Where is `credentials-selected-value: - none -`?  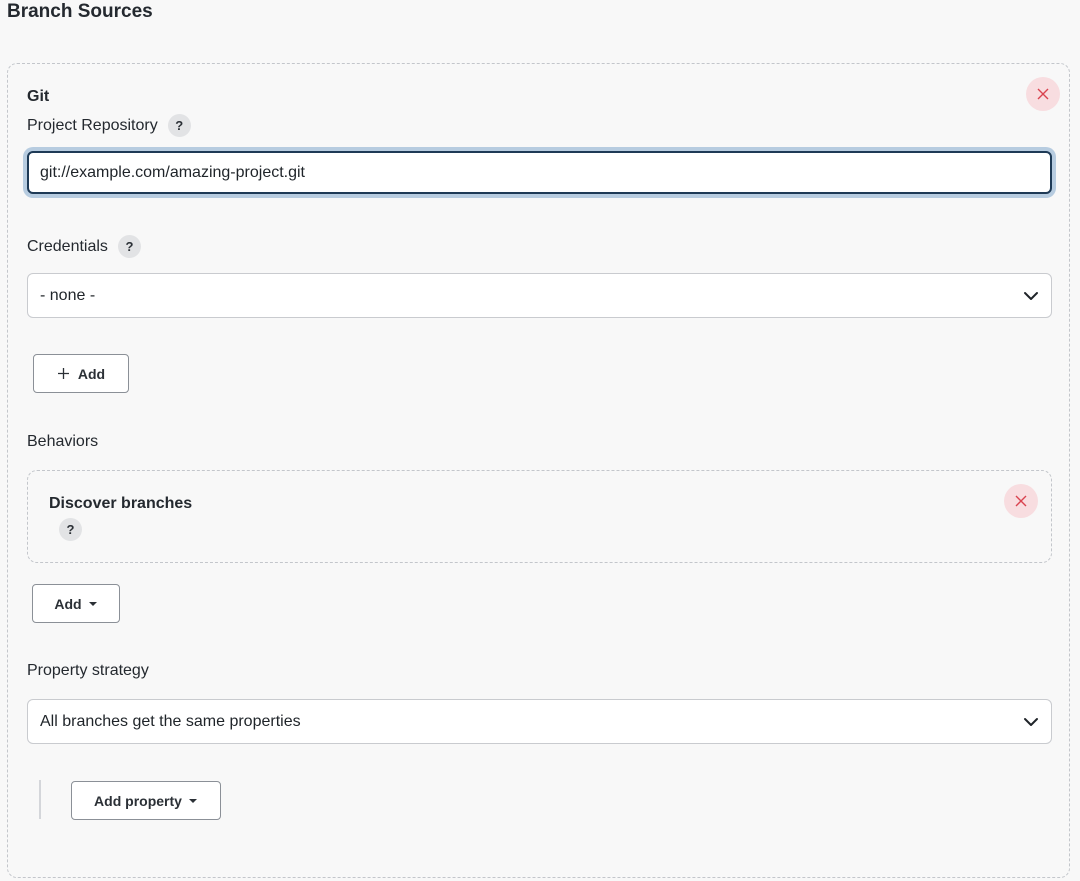
credentials-selected-value: - none - is located at coordinates (68, 295).